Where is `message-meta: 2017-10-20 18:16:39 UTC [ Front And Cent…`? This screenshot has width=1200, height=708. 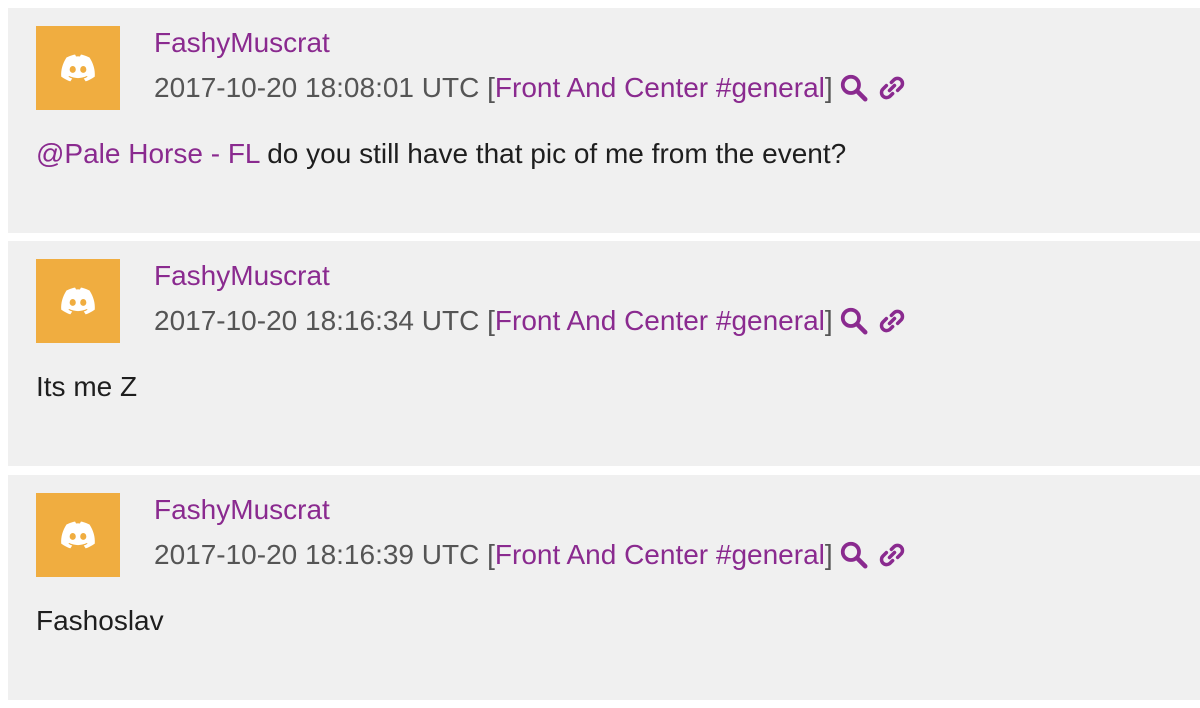 message-meta: 2017-10-20 18:16:39 UTC [ Front And Cent… is located at coordinates (531, 555).